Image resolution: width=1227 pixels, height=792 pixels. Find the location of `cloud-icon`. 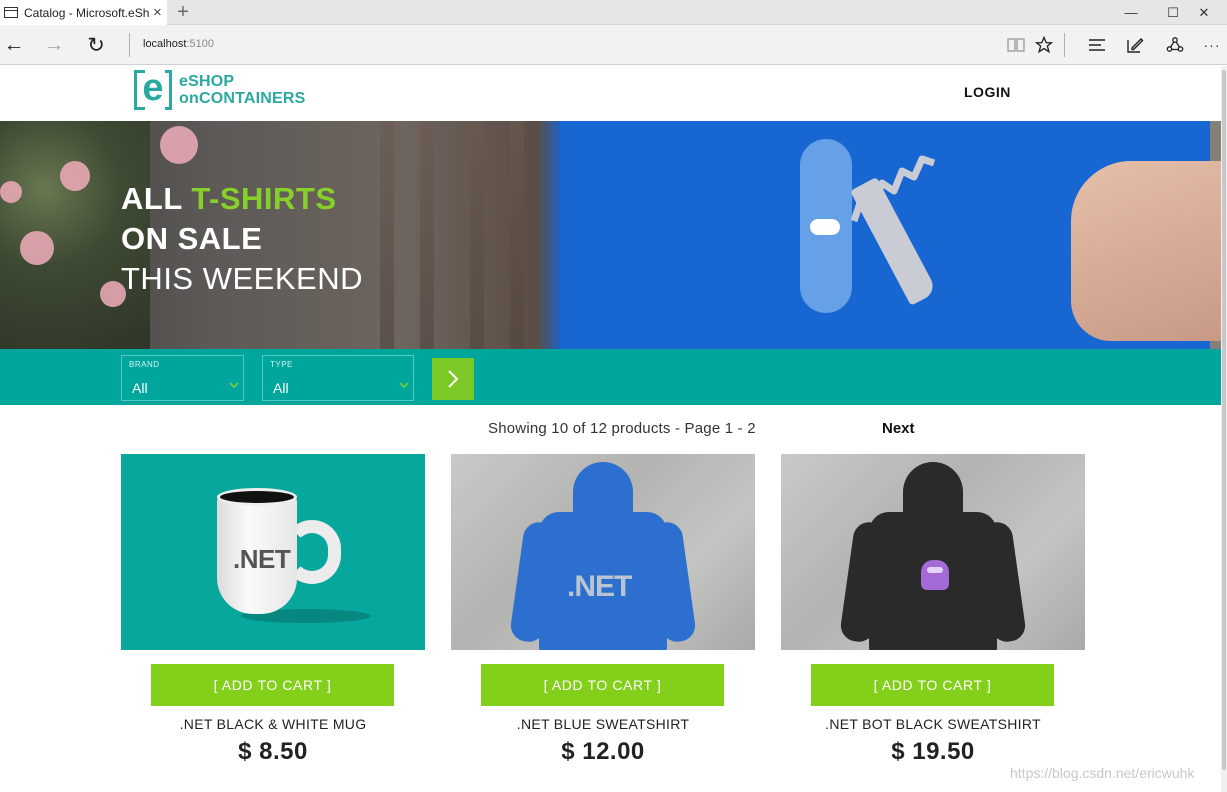

cloud-icon is located at coordinates (825, 227).